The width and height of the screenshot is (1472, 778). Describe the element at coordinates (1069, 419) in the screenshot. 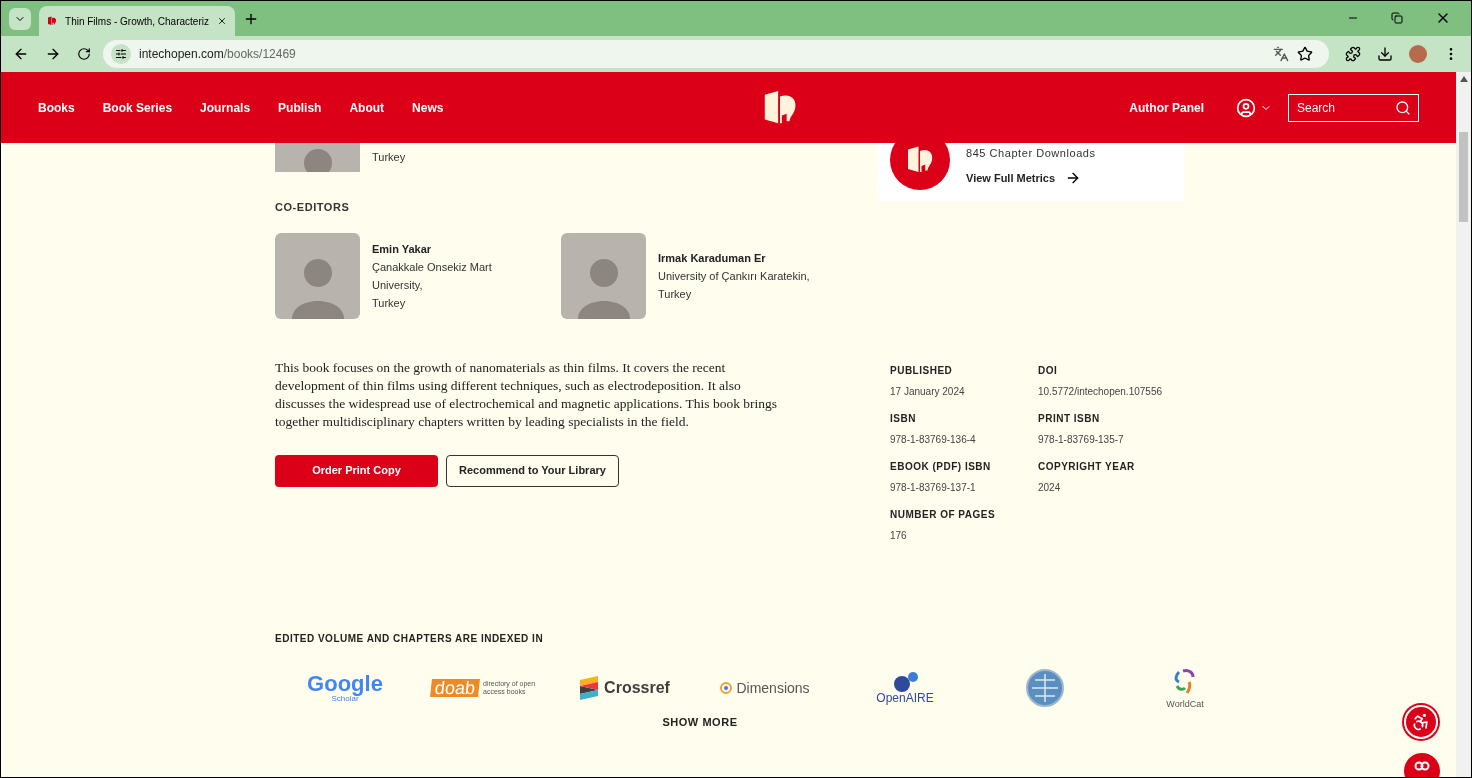

I see `detail-label: PRINT ISBN` at that location.